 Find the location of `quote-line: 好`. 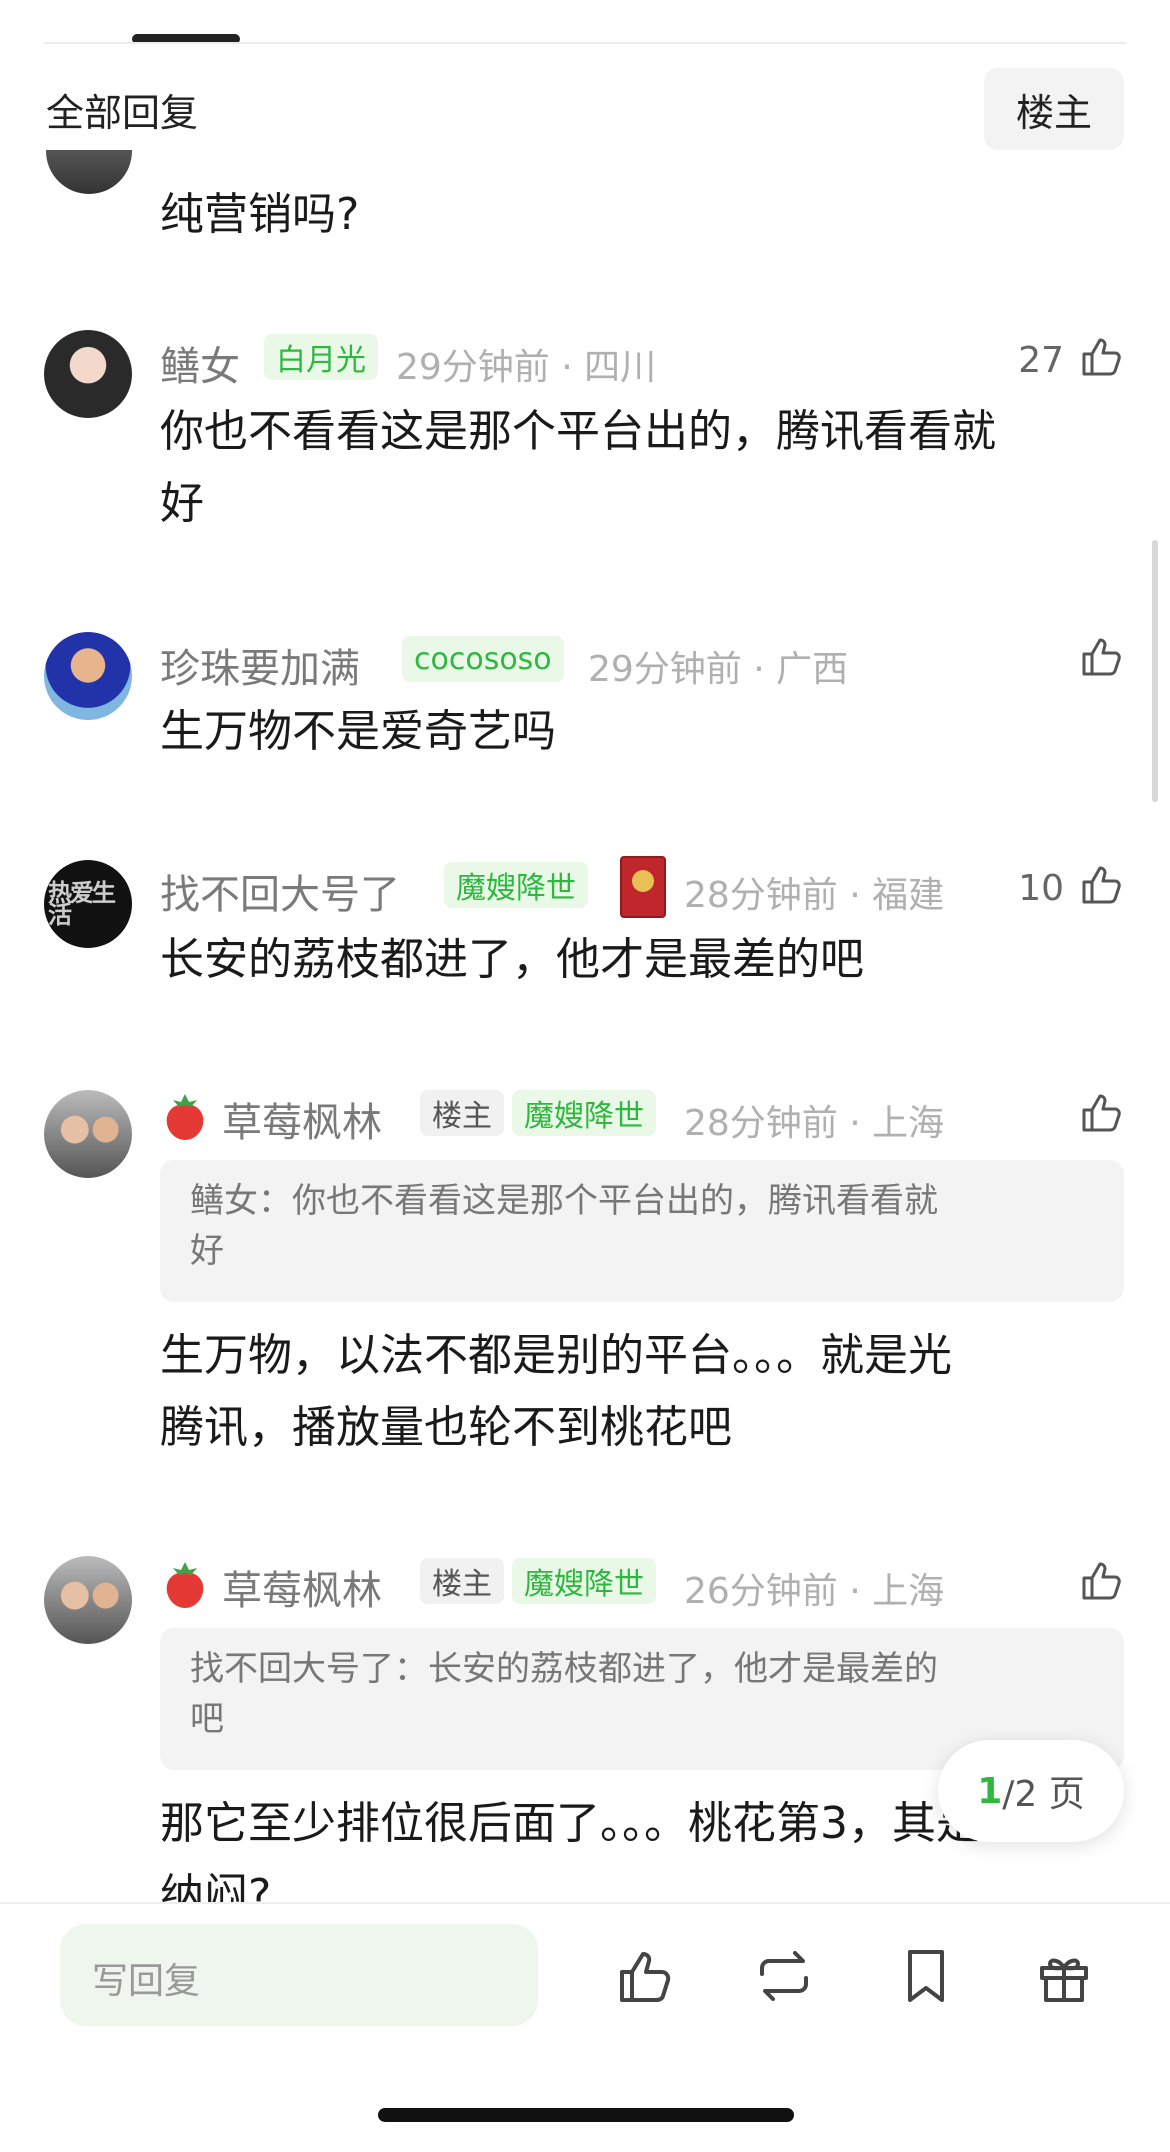

quote-line: 好 is located at coordinates (207, 1251).